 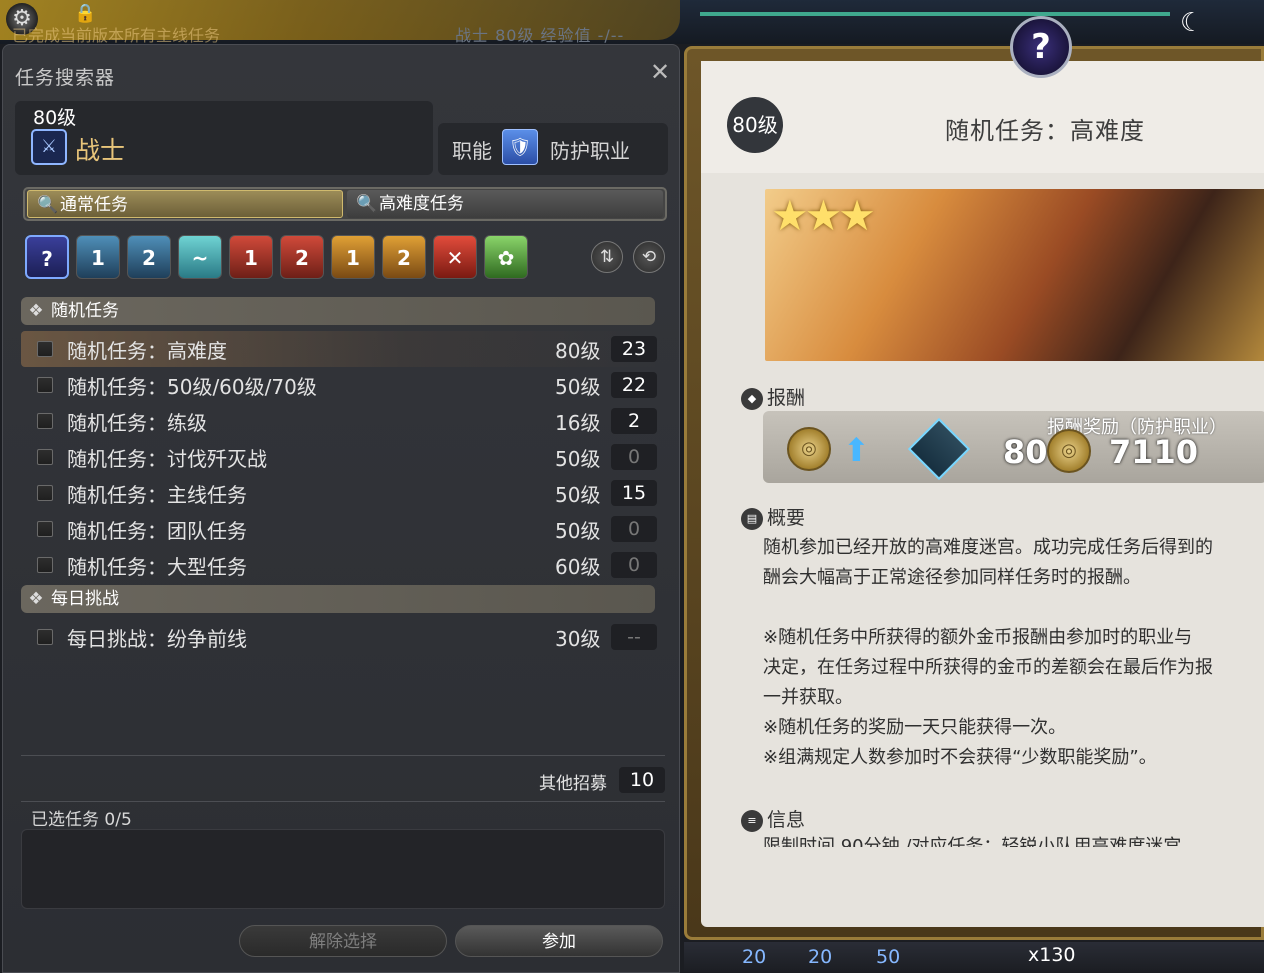 I want to click on section-label: 信息, so click(x=786, y=820).